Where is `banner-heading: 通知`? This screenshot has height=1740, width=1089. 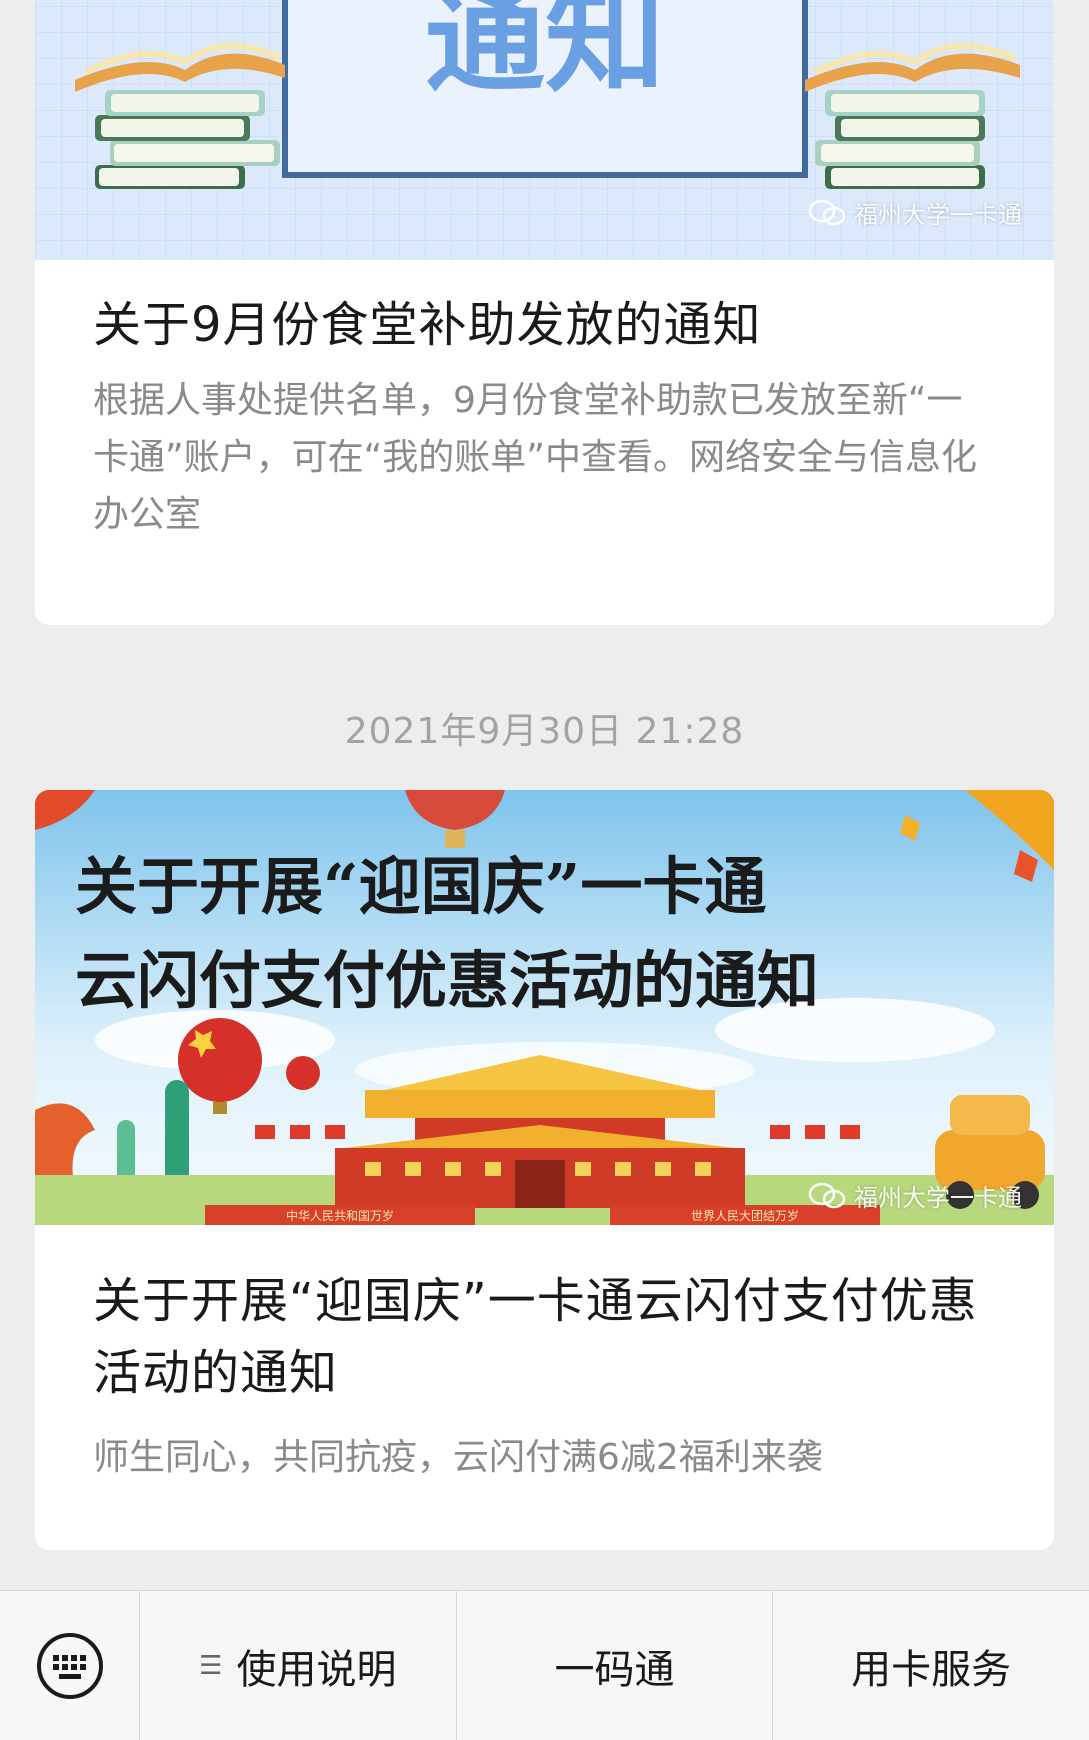
banner-heading: 通知 is located at coordinates (545, 54).